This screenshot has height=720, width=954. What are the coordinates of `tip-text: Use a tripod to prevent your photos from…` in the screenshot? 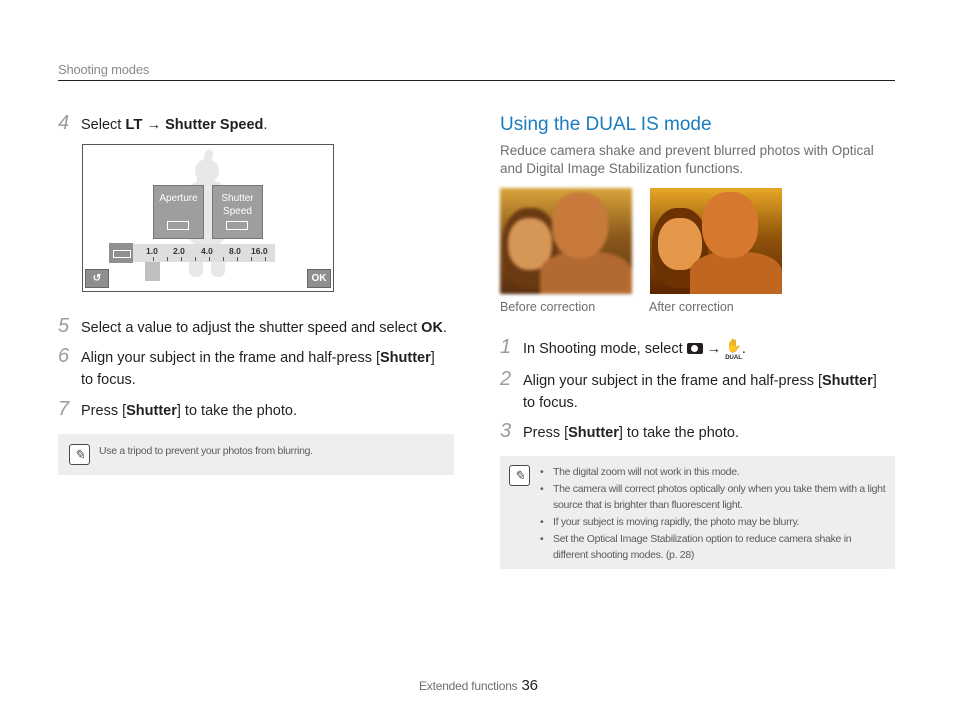 It's located at (206, 451).